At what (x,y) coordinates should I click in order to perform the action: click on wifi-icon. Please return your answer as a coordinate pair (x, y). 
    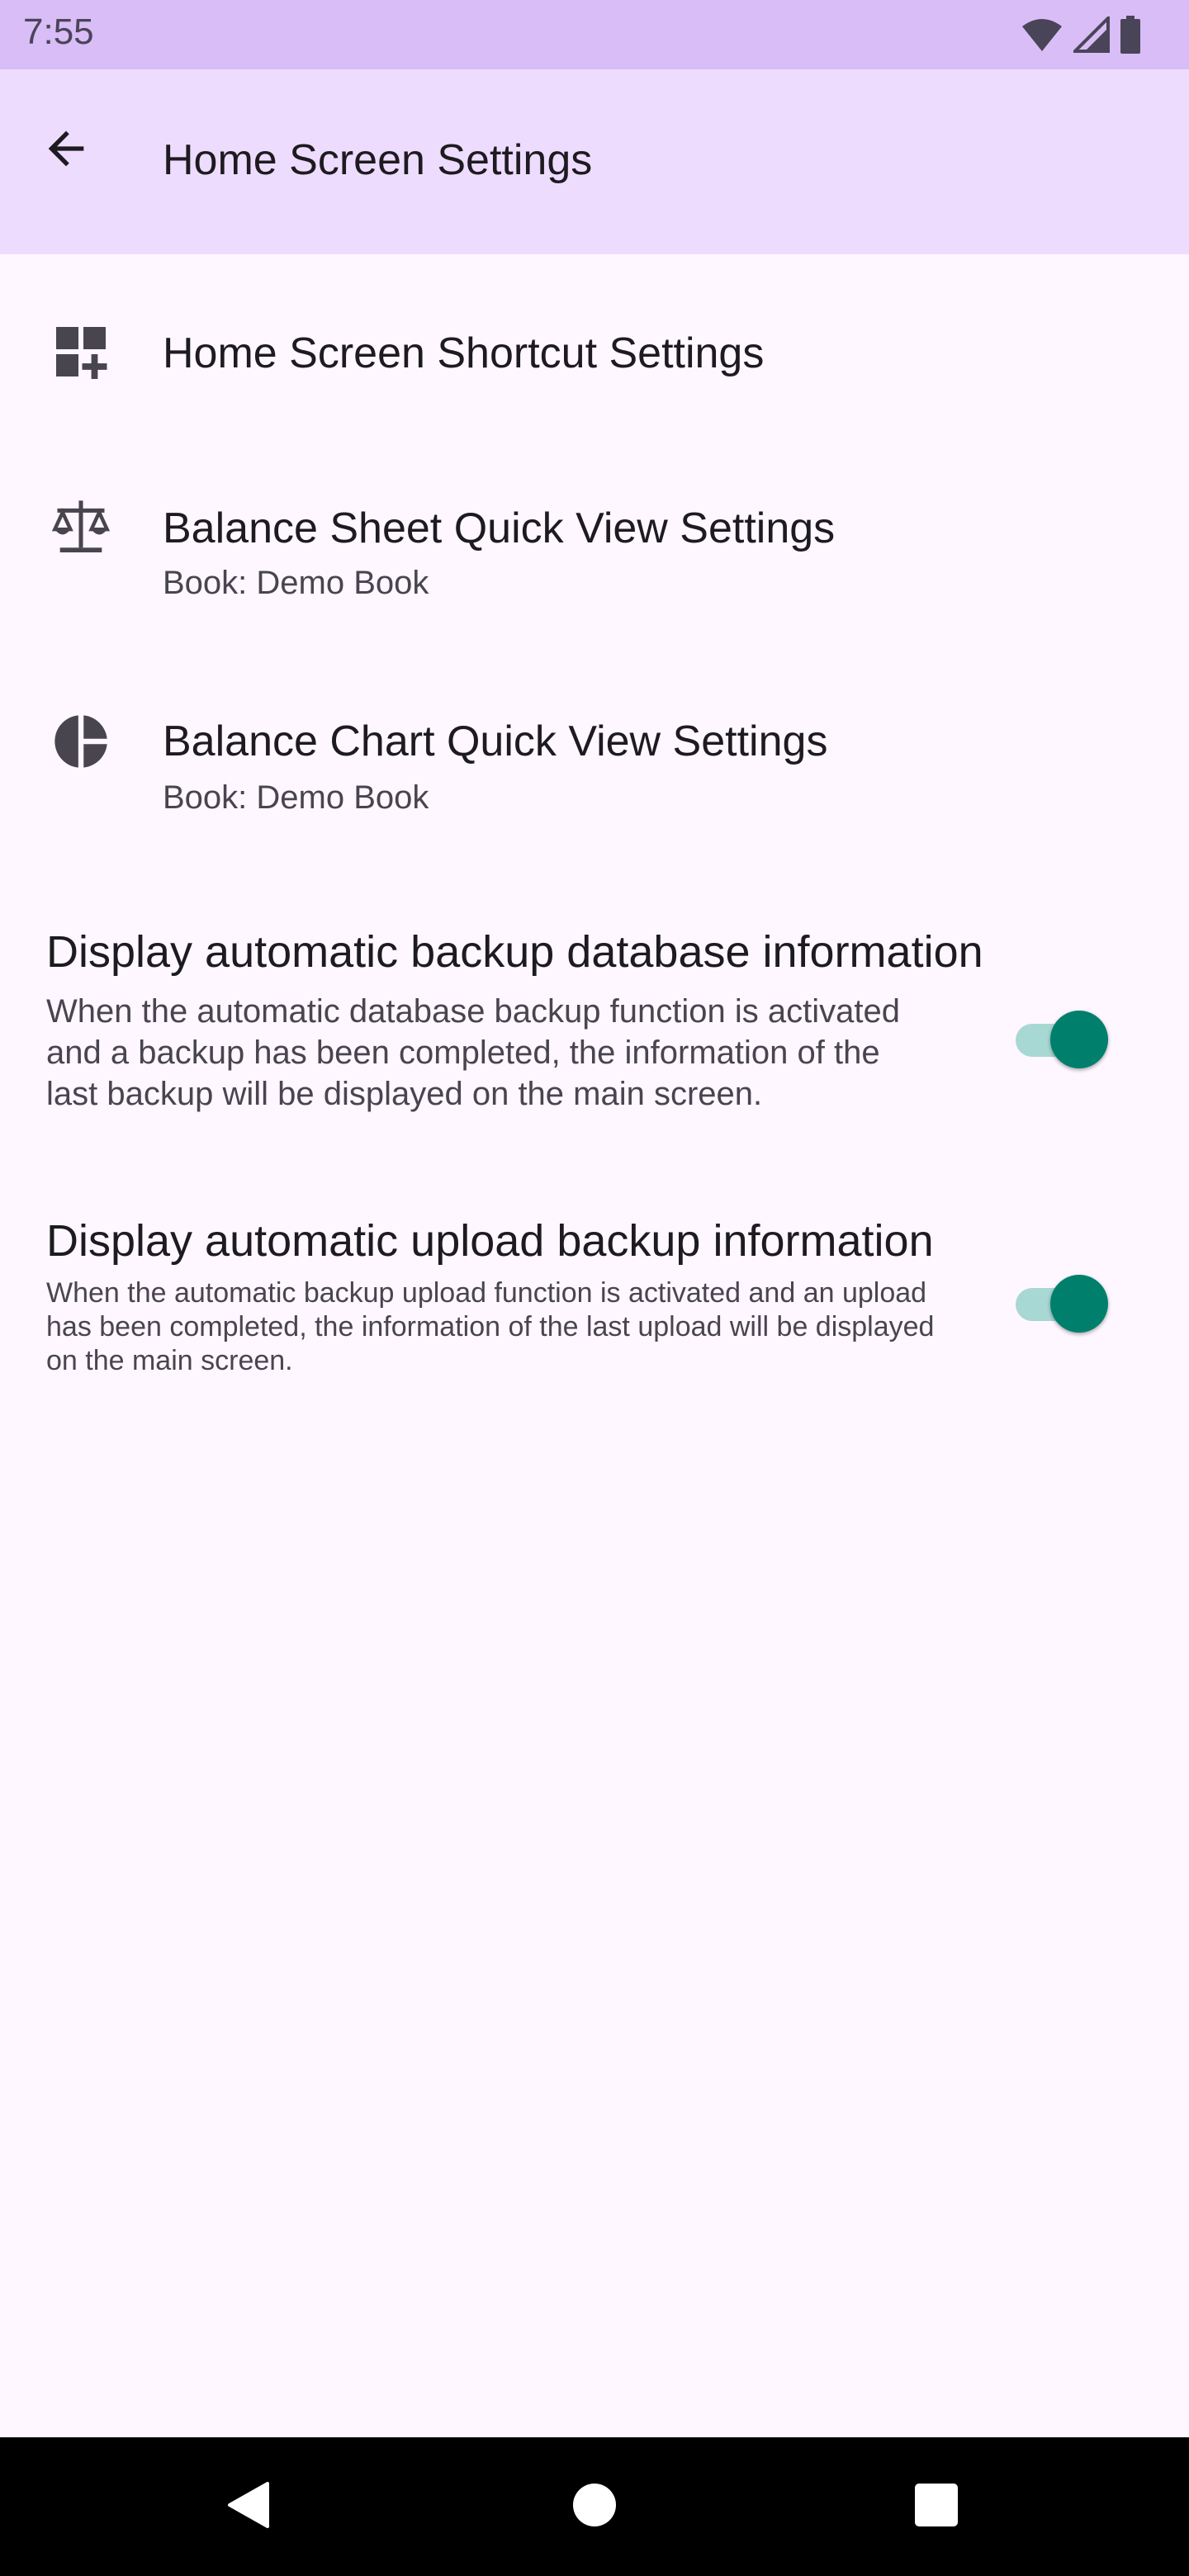
    Looking at the image, I should click on (1042, 35).